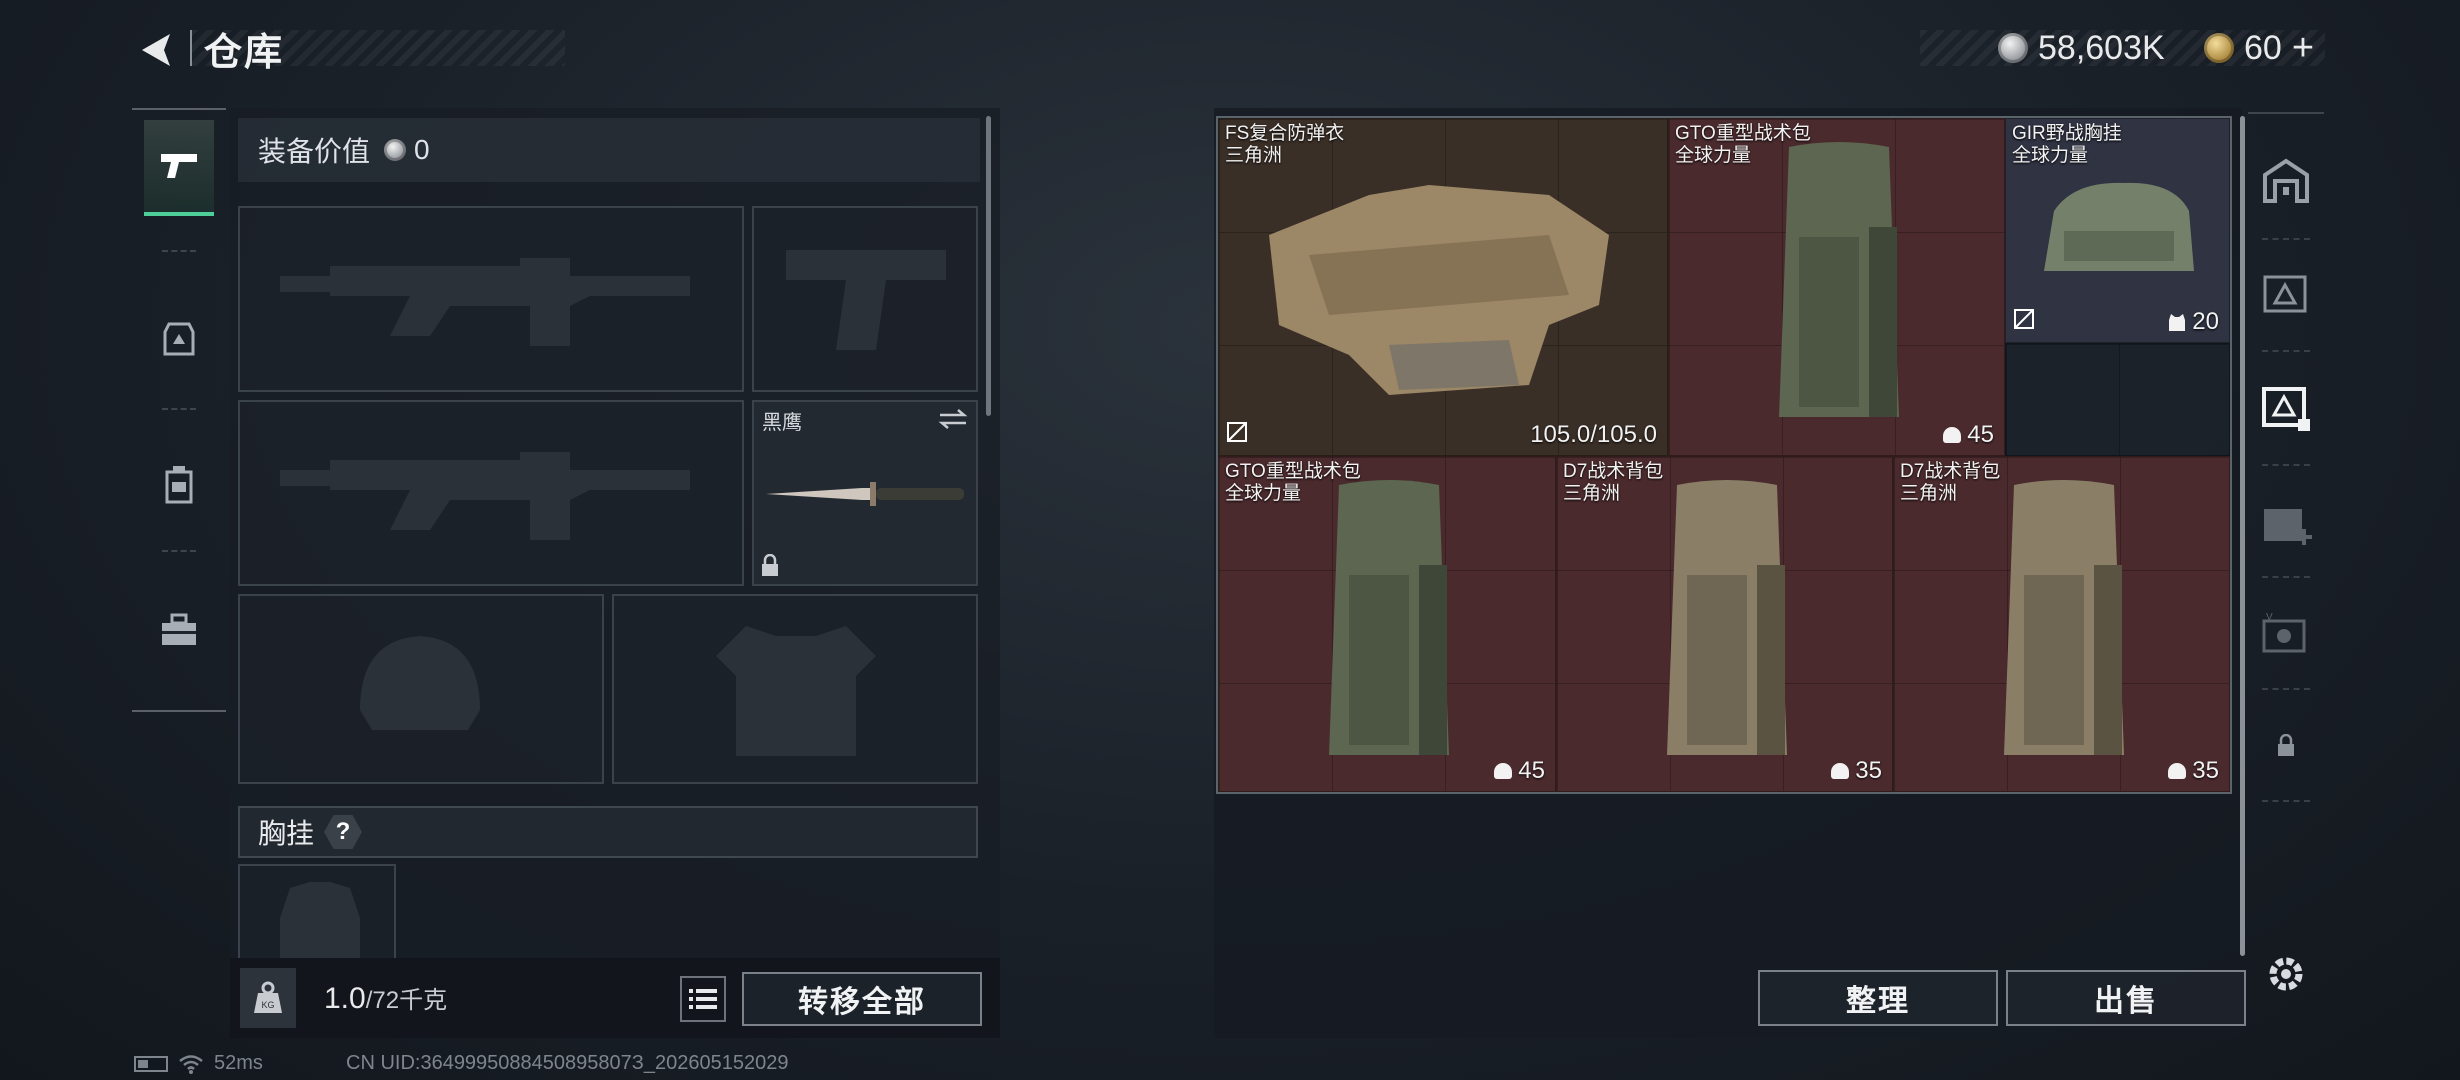 This screenshot has height=1080, width=2460. Describe the element at coordinates (268, 998) in the screenshot. I see `weight-bag-button: KG` at that location.